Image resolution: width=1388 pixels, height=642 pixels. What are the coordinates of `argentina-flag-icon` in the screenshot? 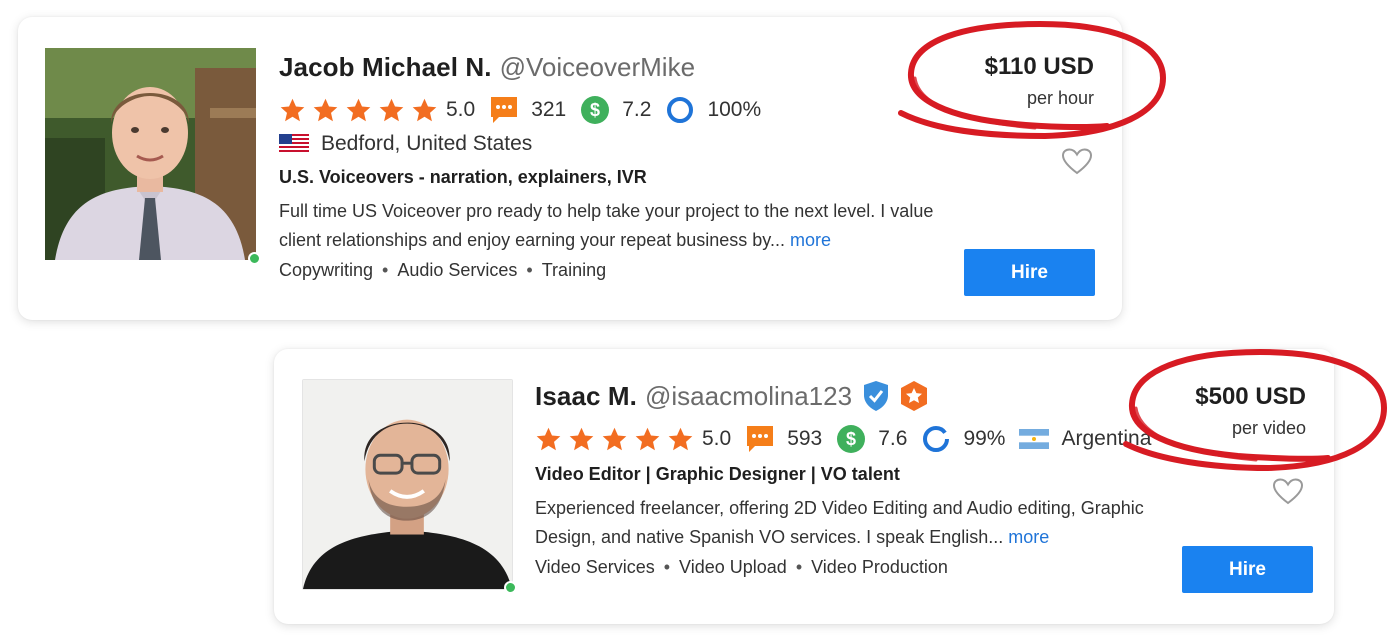 It's located at (1034, 439).